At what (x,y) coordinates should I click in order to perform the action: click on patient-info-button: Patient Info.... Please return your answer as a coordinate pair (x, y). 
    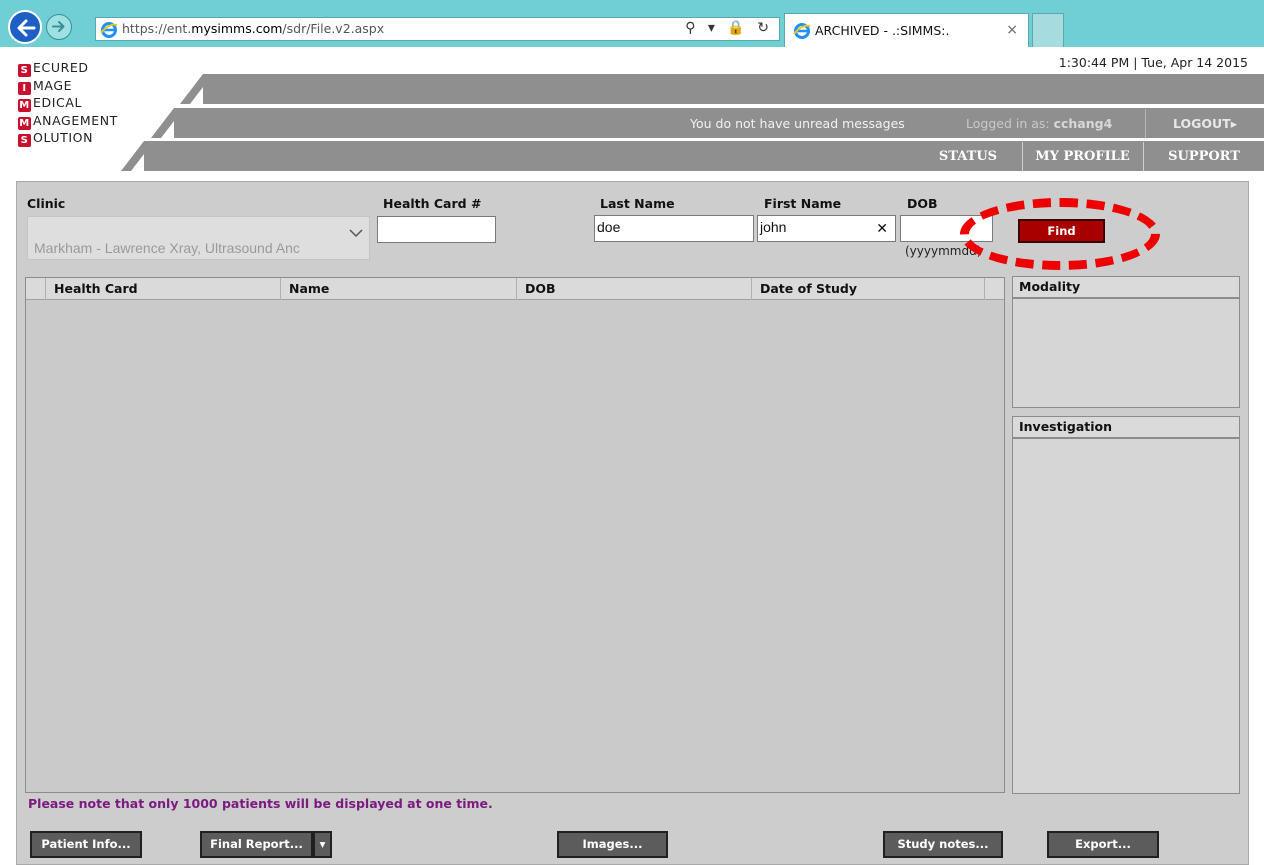
    Looking at the image, I should click on (86, 844).